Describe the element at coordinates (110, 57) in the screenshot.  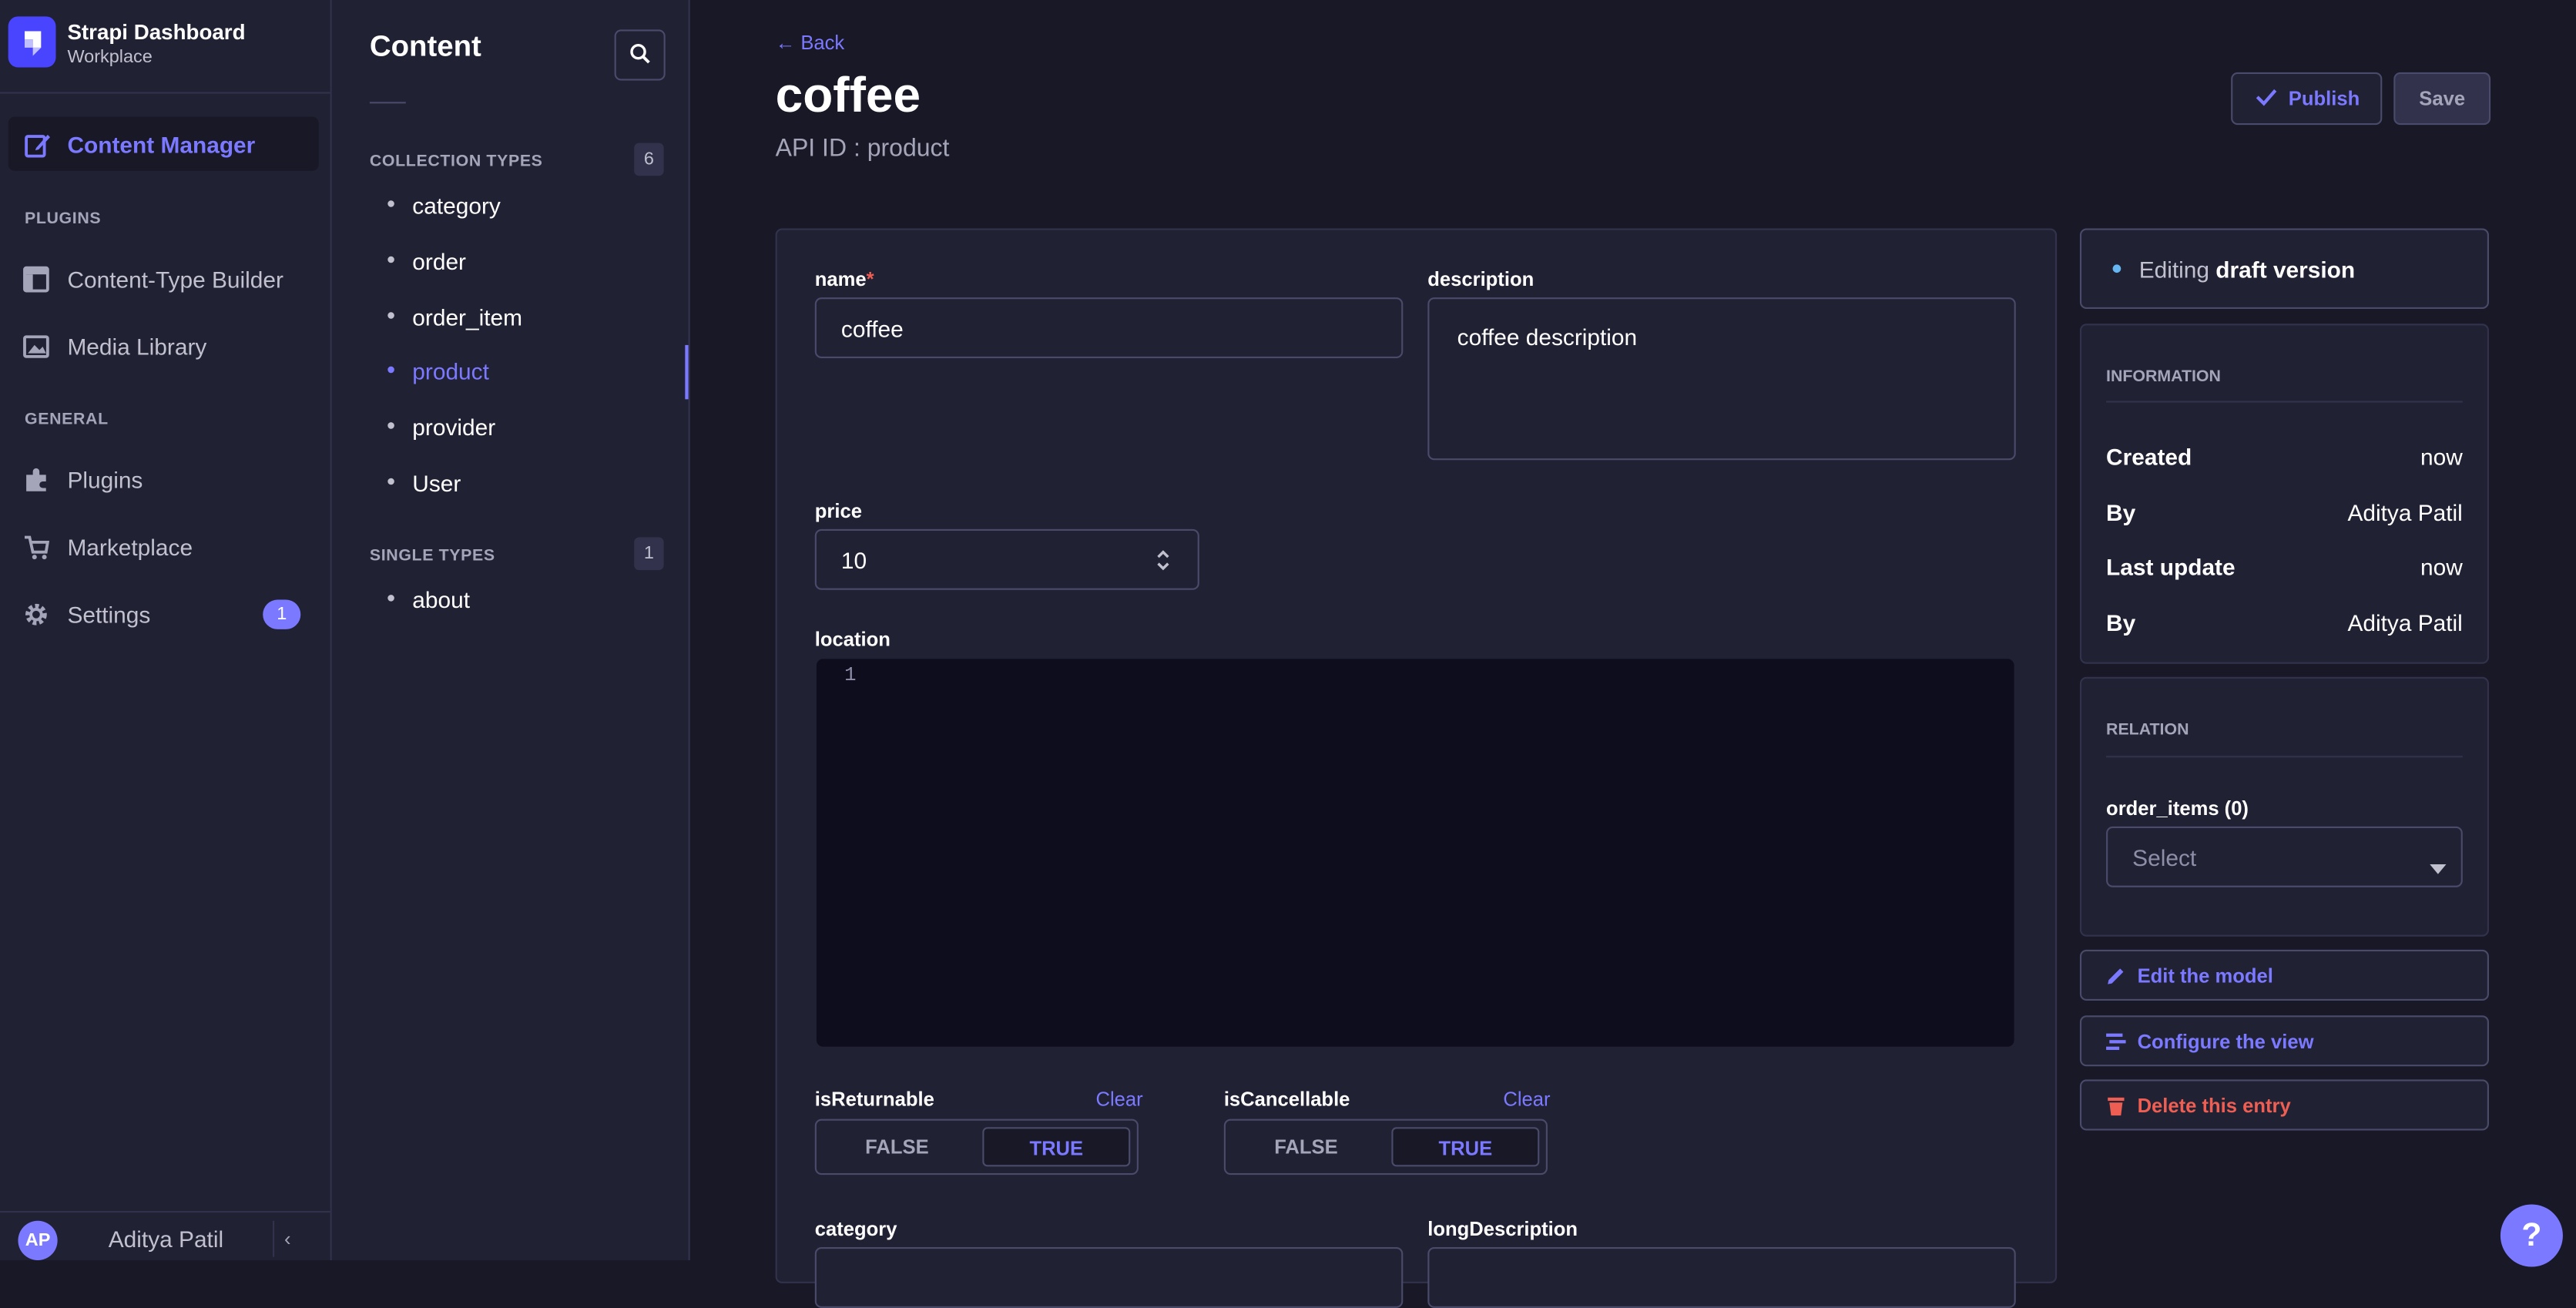
I see `brand-subtitle: Workplace` at that location.